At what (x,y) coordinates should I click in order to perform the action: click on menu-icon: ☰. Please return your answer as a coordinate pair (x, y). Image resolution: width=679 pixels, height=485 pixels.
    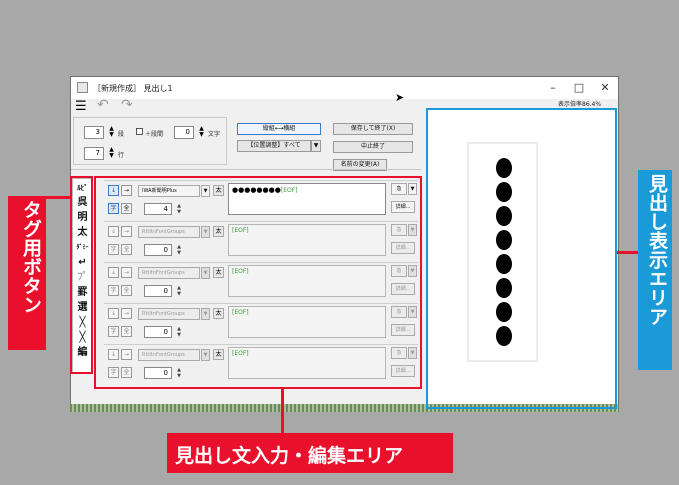
    Looking at the image, I should click on (81, 106).